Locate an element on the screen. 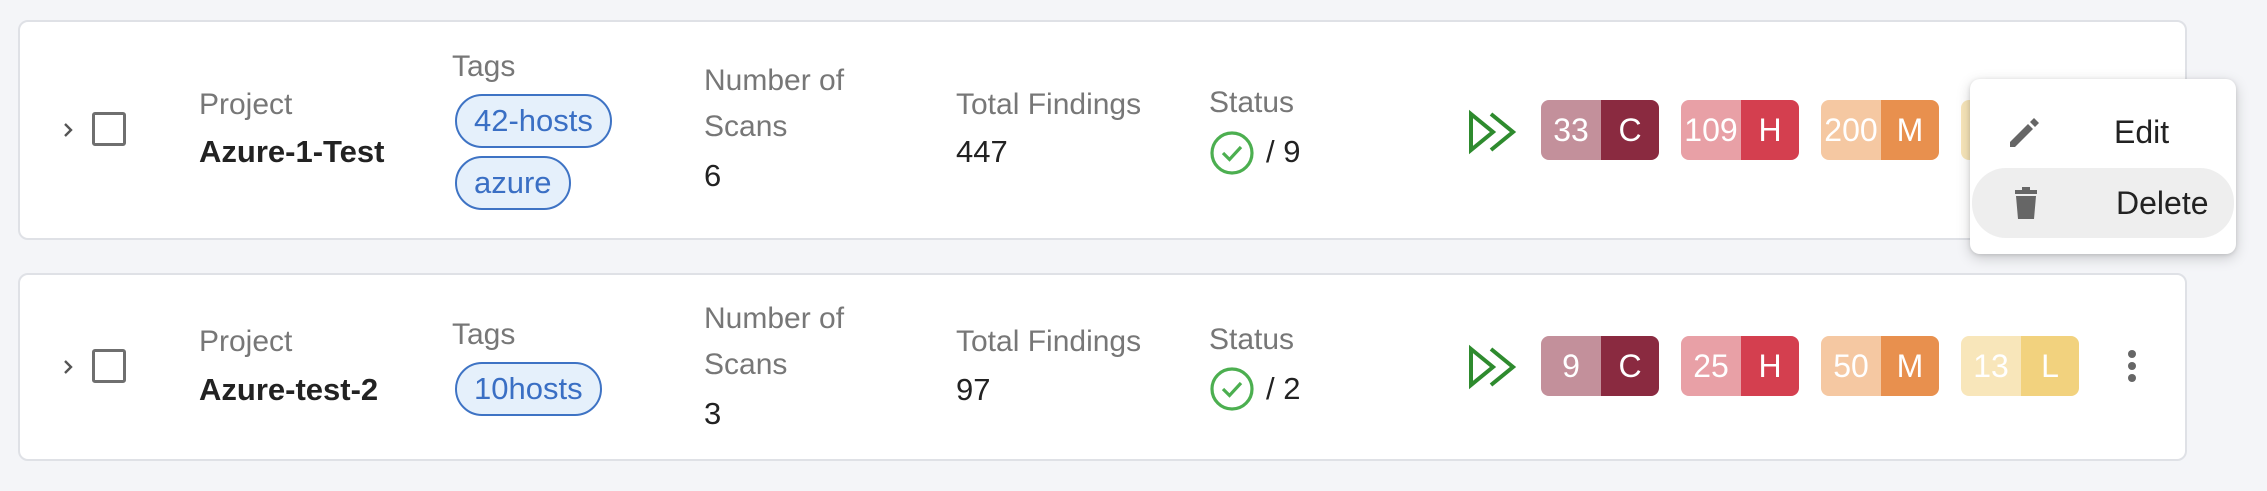 The height and width of the screenshot is (491, 2267). findings-count: 447 is located at coordinates (982, 151).